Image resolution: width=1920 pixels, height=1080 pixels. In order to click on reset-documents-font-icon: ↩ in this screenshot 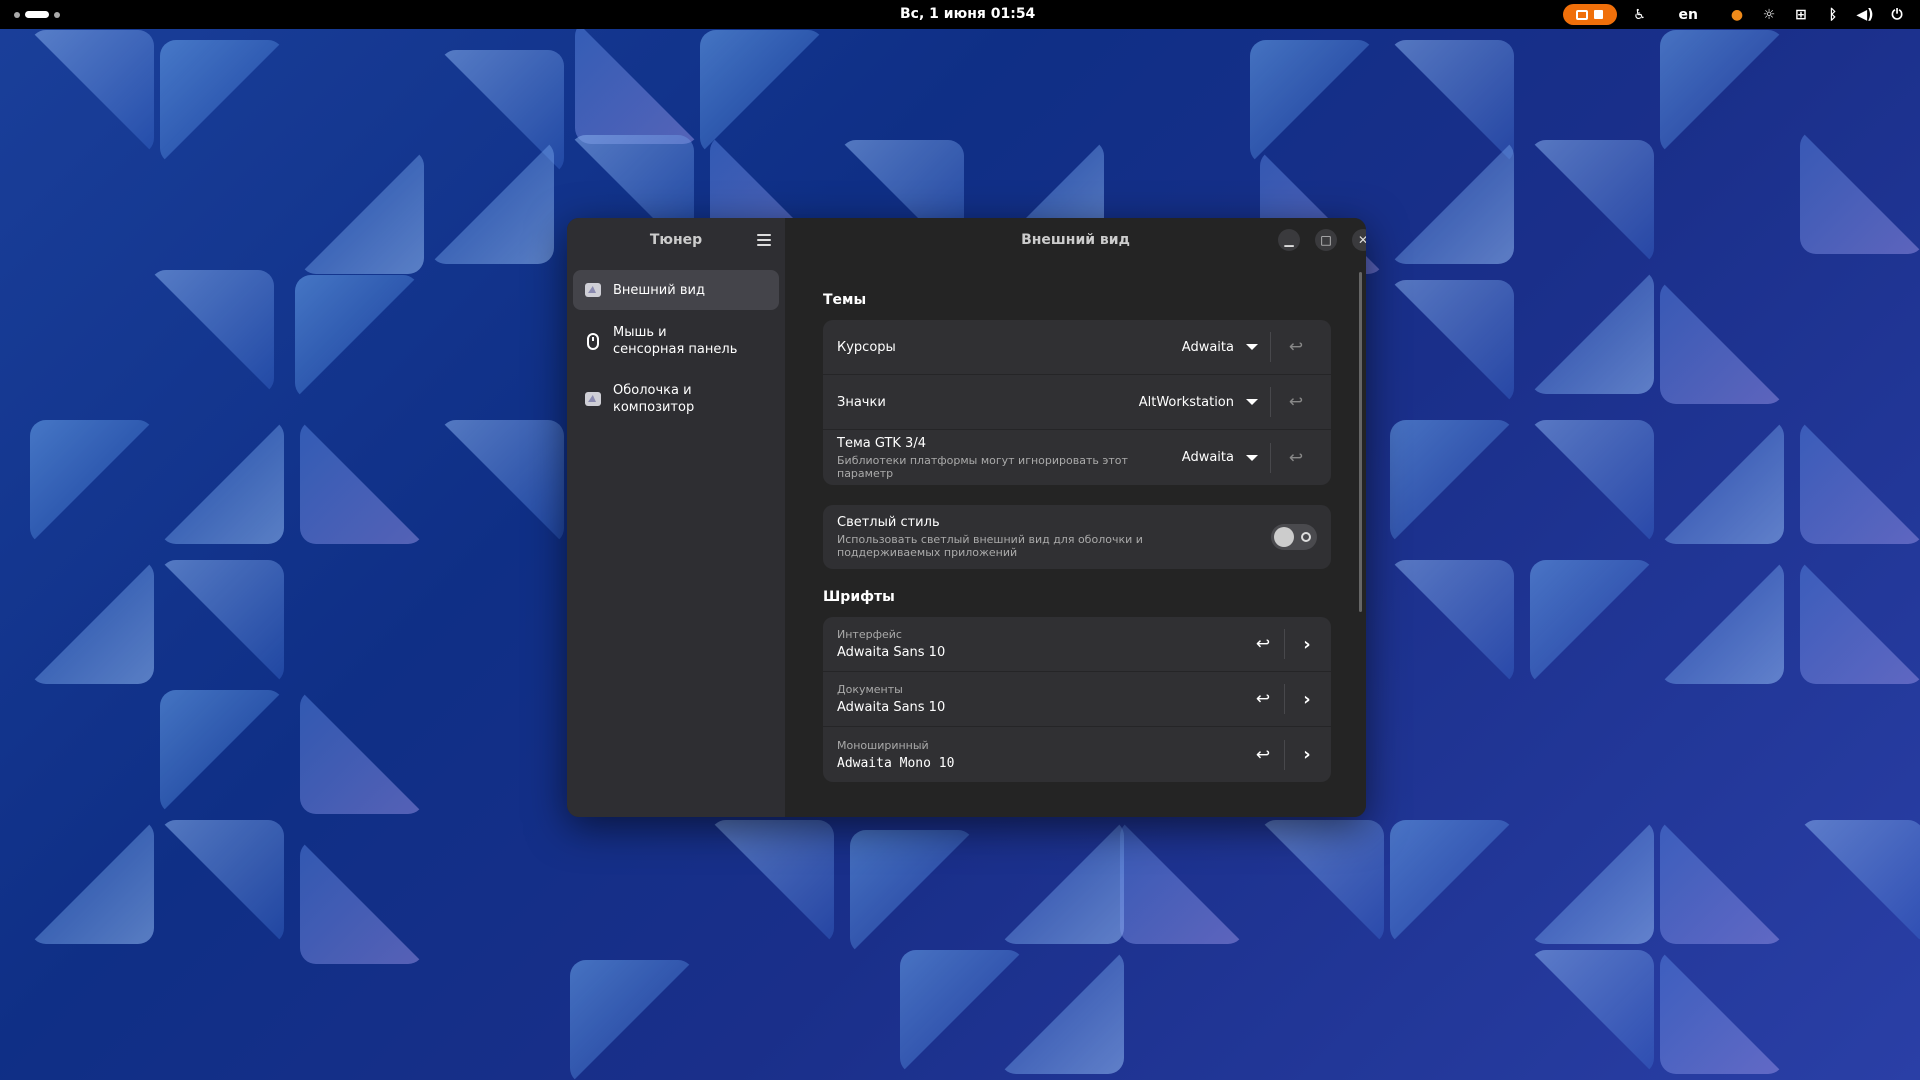, I will do `click(1263, 699)`.